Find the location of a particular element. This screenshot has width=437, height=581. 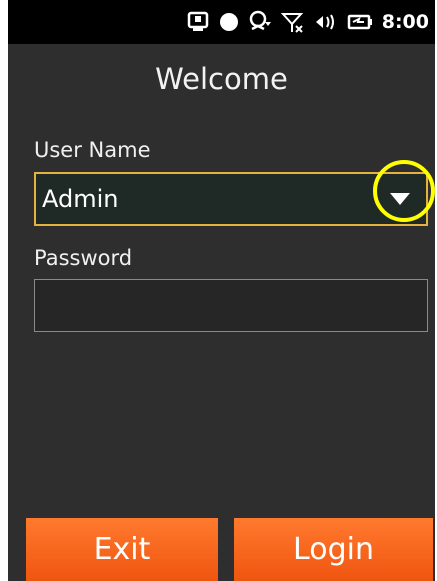

username-dropdown: Admin is located at coordinates (231, 199).